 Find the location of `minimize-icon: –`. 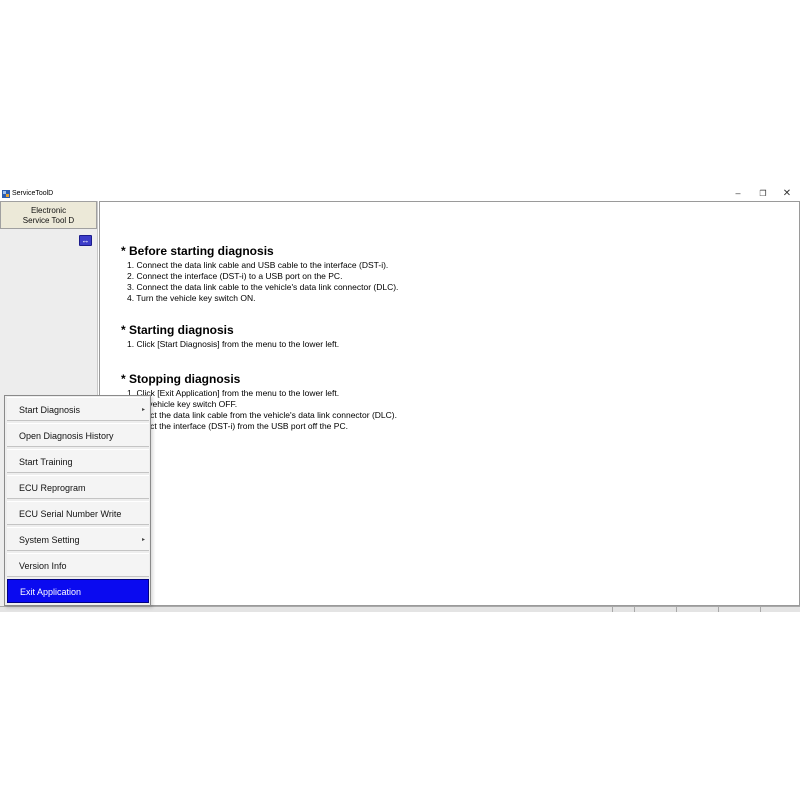

minimize-icon: – is located at coordinates (738, 193).